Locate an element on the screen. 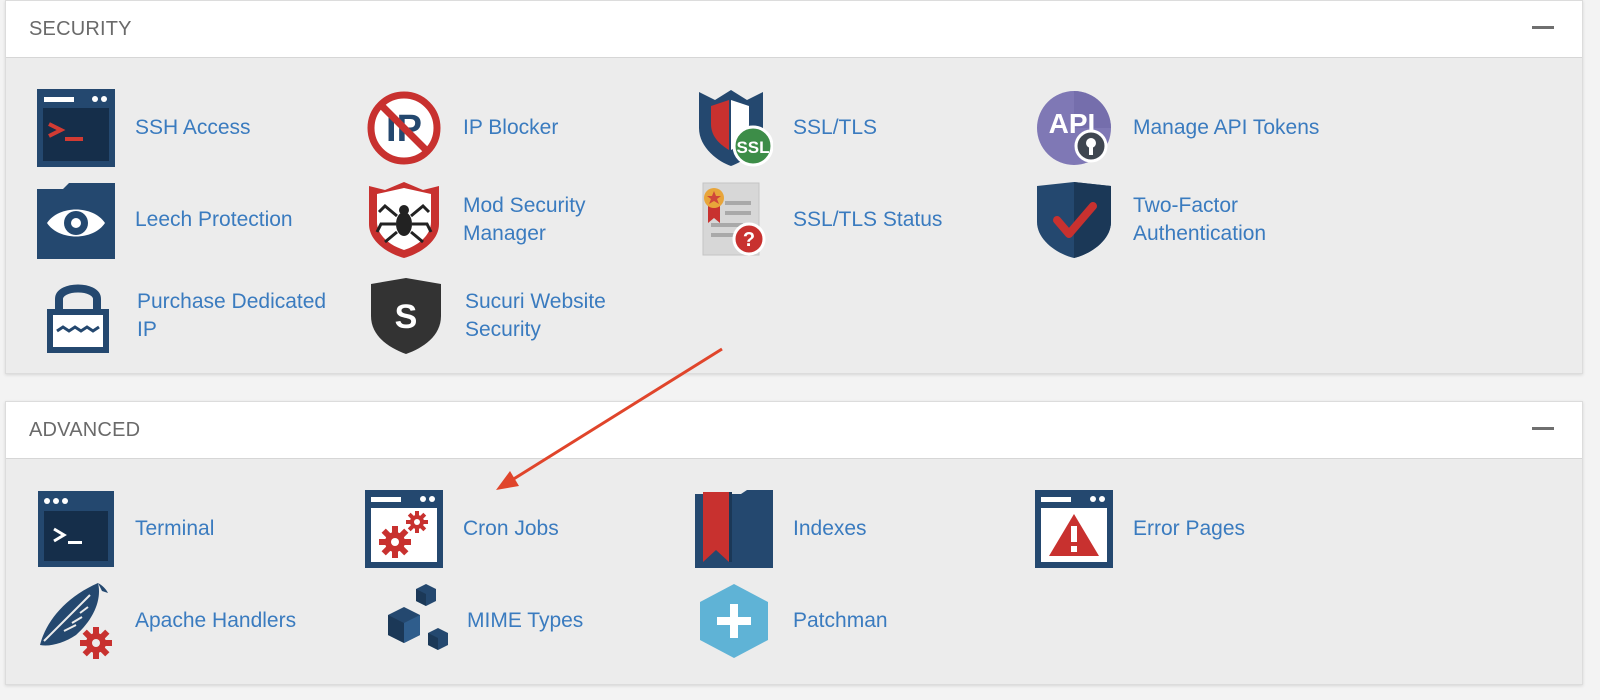 Image resolution: width=1600 pixels, height=700 pixels. advanced-item-indexes: Indexes is located at coordinates (780, 529).